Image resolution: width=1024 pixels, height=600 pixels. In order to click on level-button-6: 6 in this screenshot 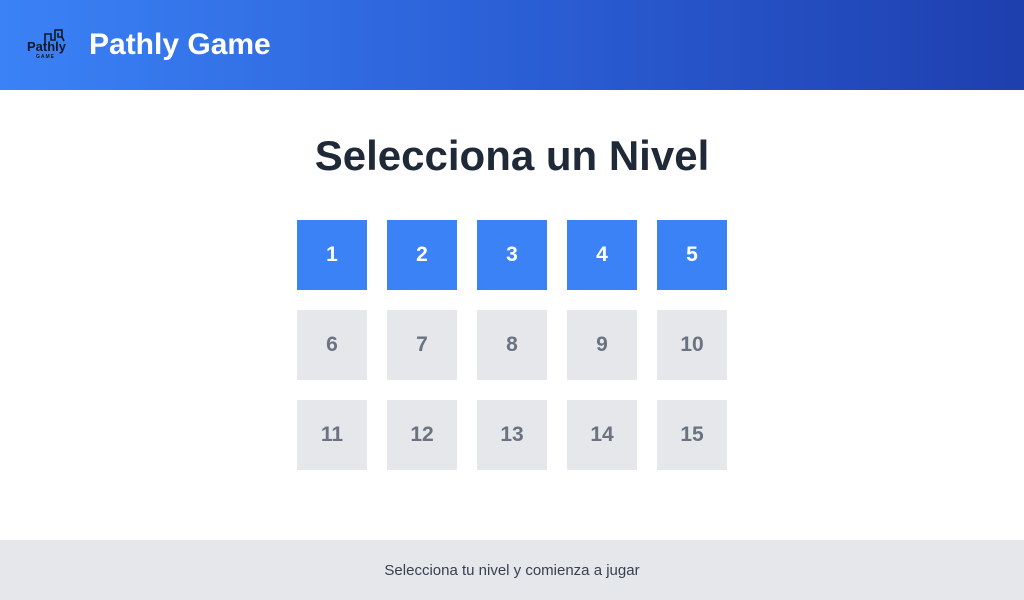, I will do `click(332, 345)`.